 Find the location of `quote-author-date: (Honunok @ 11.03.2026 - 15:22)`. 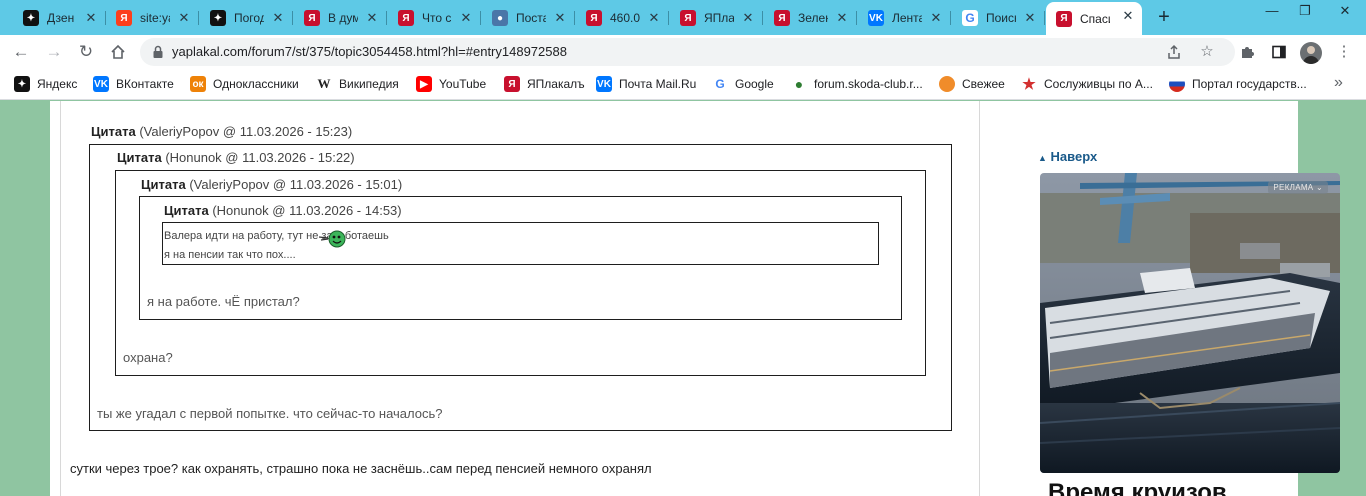

quote-author-date: (Honunok @ 11.03.2026 - 15:22) is located at coordinates (259, 157).